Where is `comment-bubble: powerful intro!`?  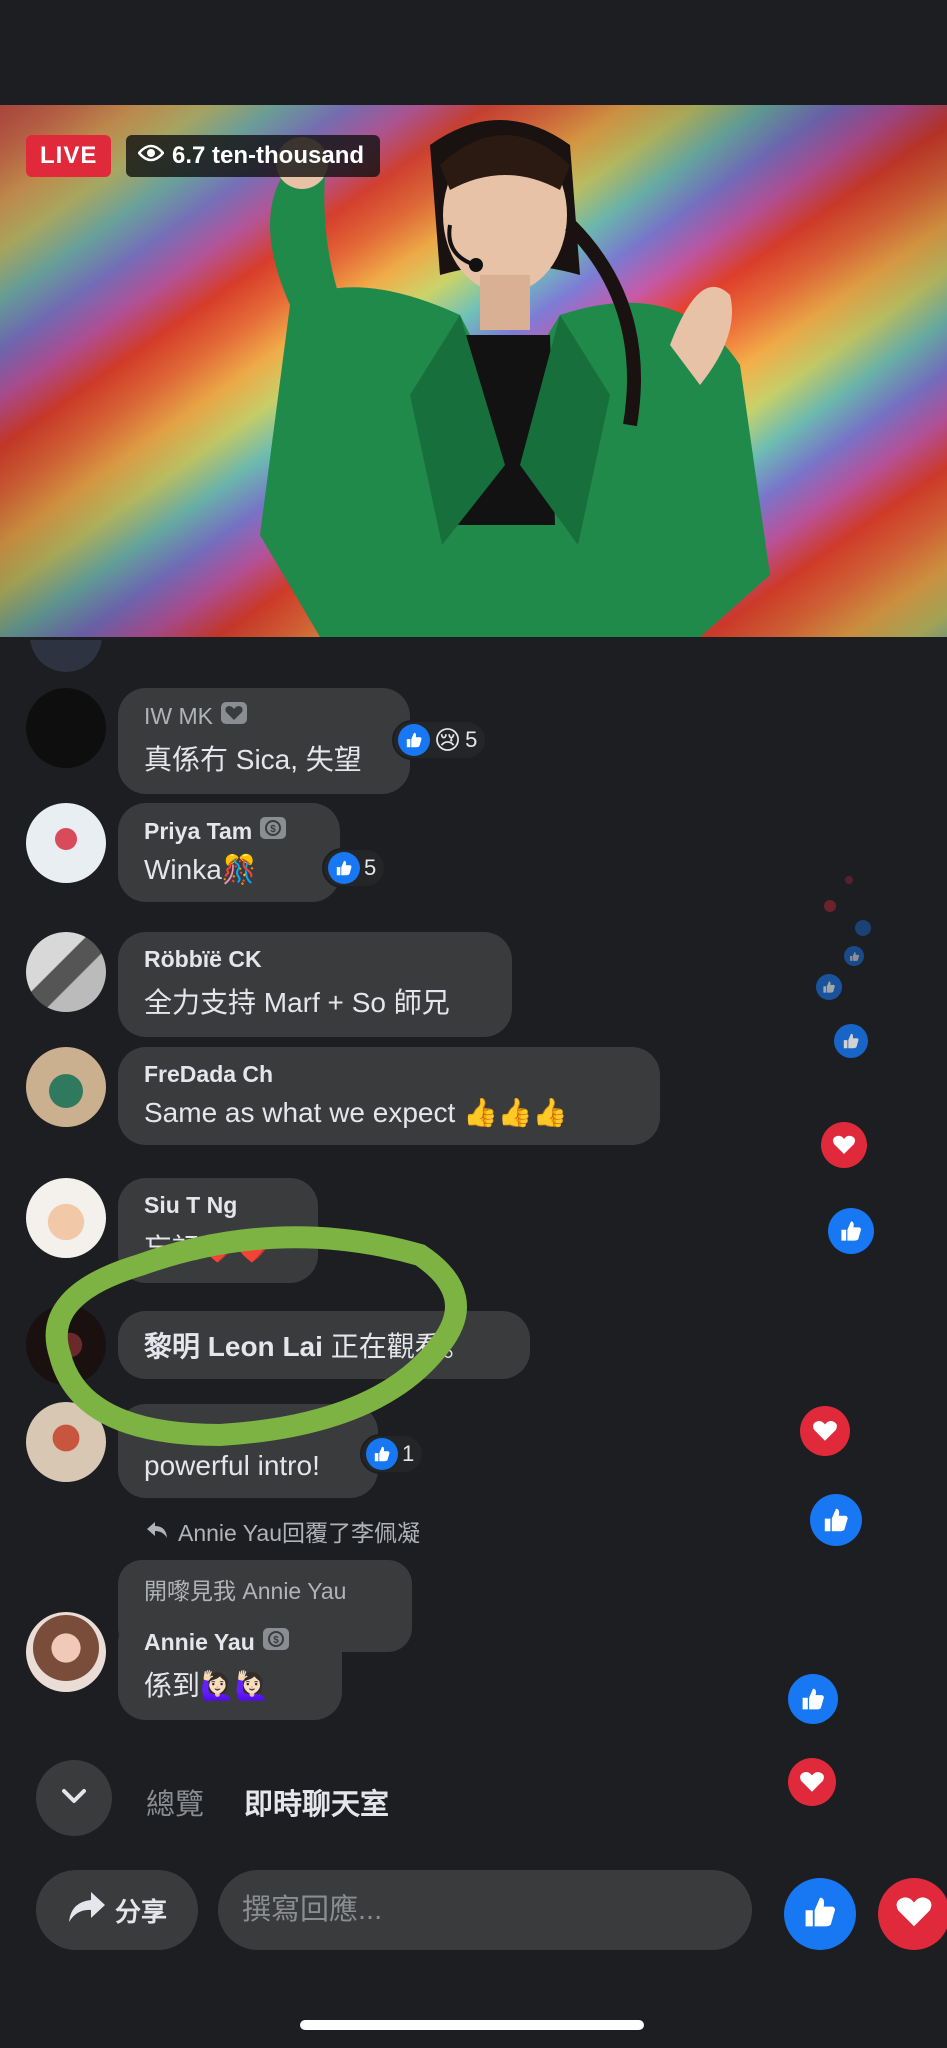 comment-bubble: powerful intro! is located at coordinates (248, 1451).